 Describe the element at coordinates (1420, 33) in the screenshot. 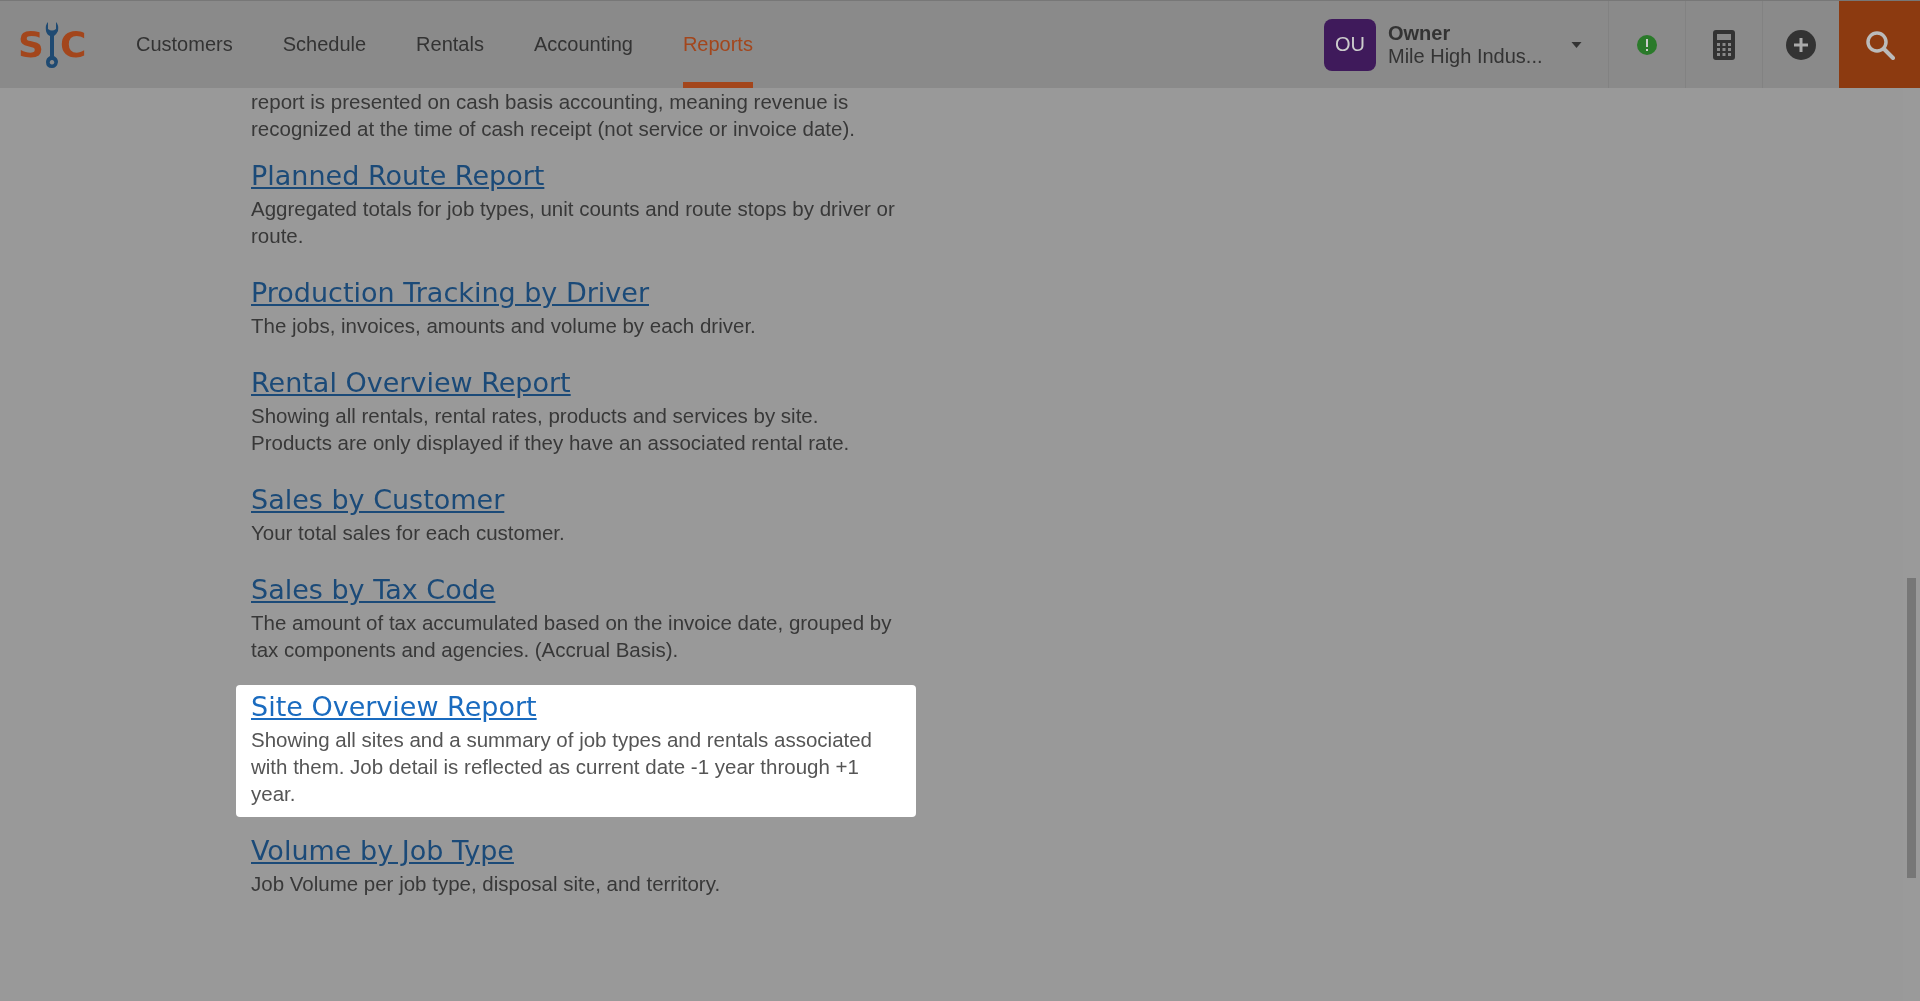

I see `user-role: Owner` at that location.